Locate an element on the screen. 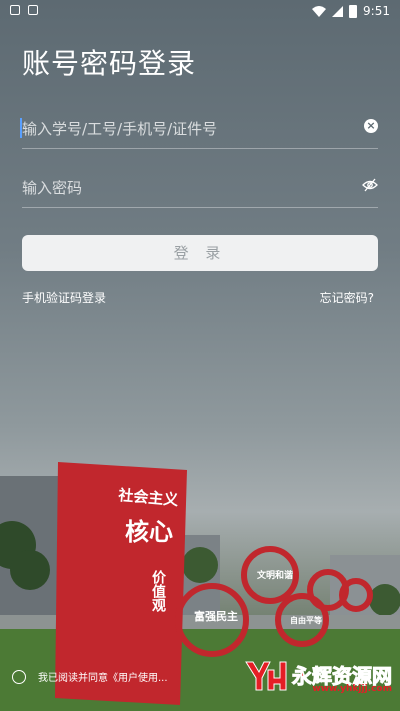  download-notification-icon is located at coordinates (33, 10).